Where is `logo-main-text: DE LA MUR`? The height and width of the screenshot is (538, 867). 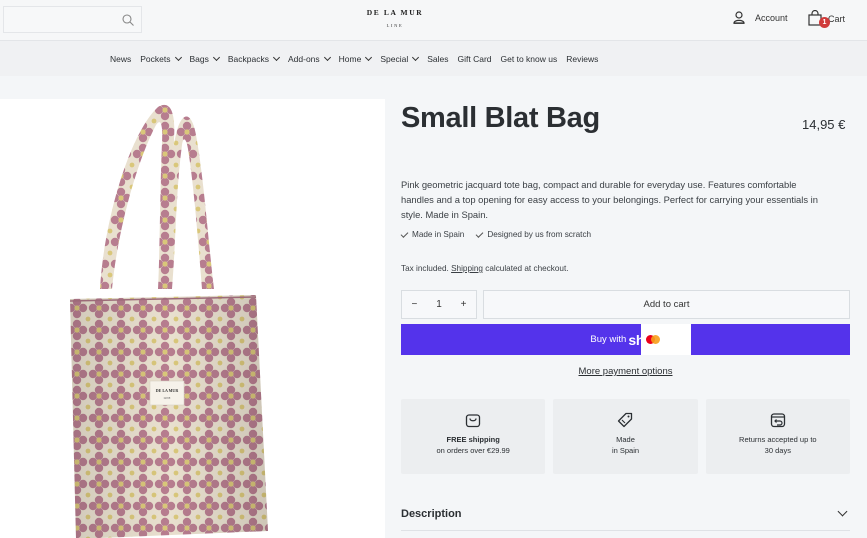
logo-main-text: DE LA MUR is located at coordinates (395, 12).